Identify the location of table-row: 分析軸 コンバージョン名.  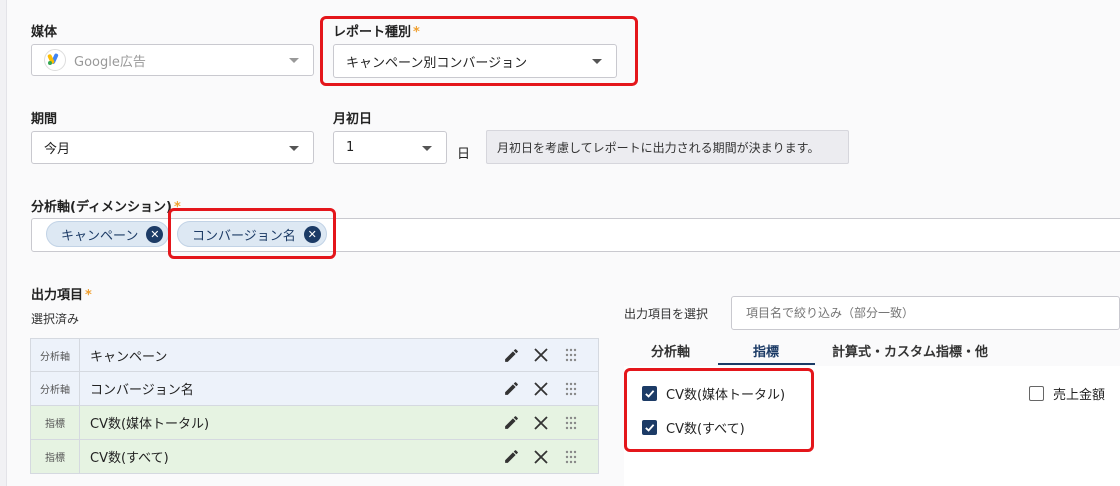
(314, 389).